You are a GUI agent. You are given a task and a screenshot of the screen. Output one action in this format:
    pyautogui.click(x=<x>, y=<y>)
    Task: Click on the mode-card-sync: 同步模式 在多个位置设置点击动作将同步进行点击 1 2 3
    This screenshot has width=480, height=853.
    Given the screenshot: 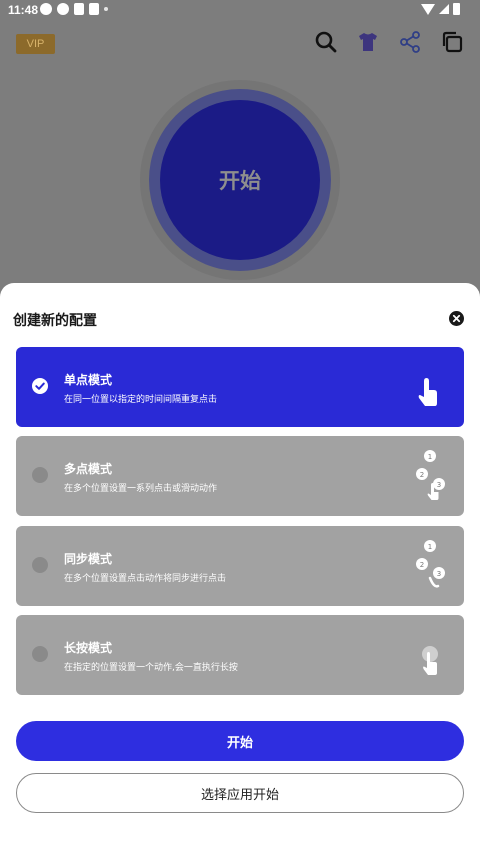 What is the action you would take?
    pyautogui.click(x=240, y=566)
    